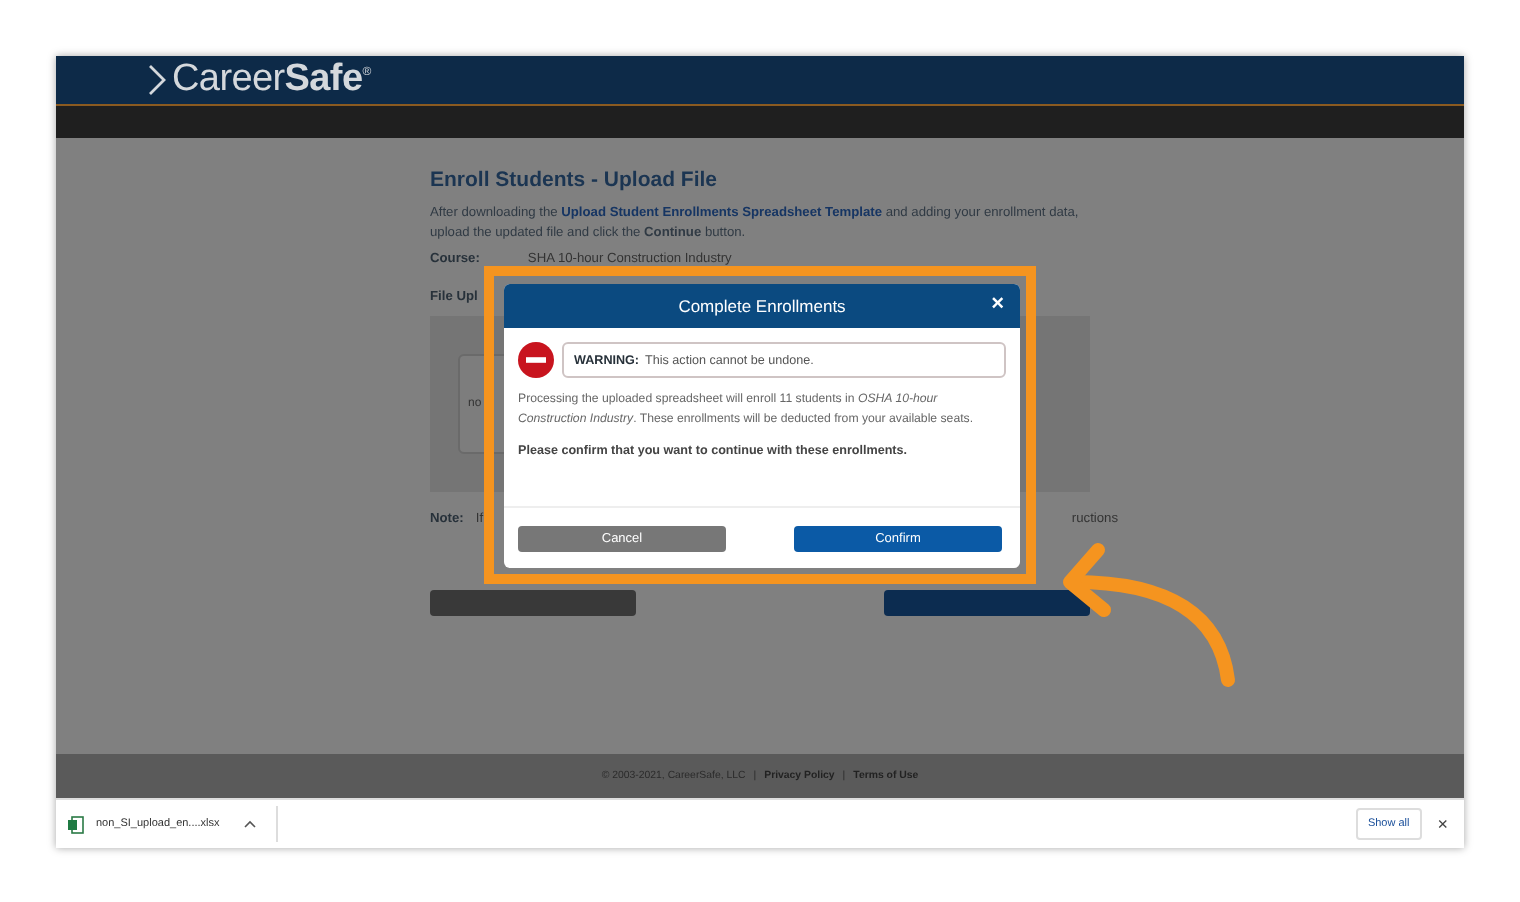 This screenshot has height=902, width=1520. I want to click on continue-button, so click(987, 603).